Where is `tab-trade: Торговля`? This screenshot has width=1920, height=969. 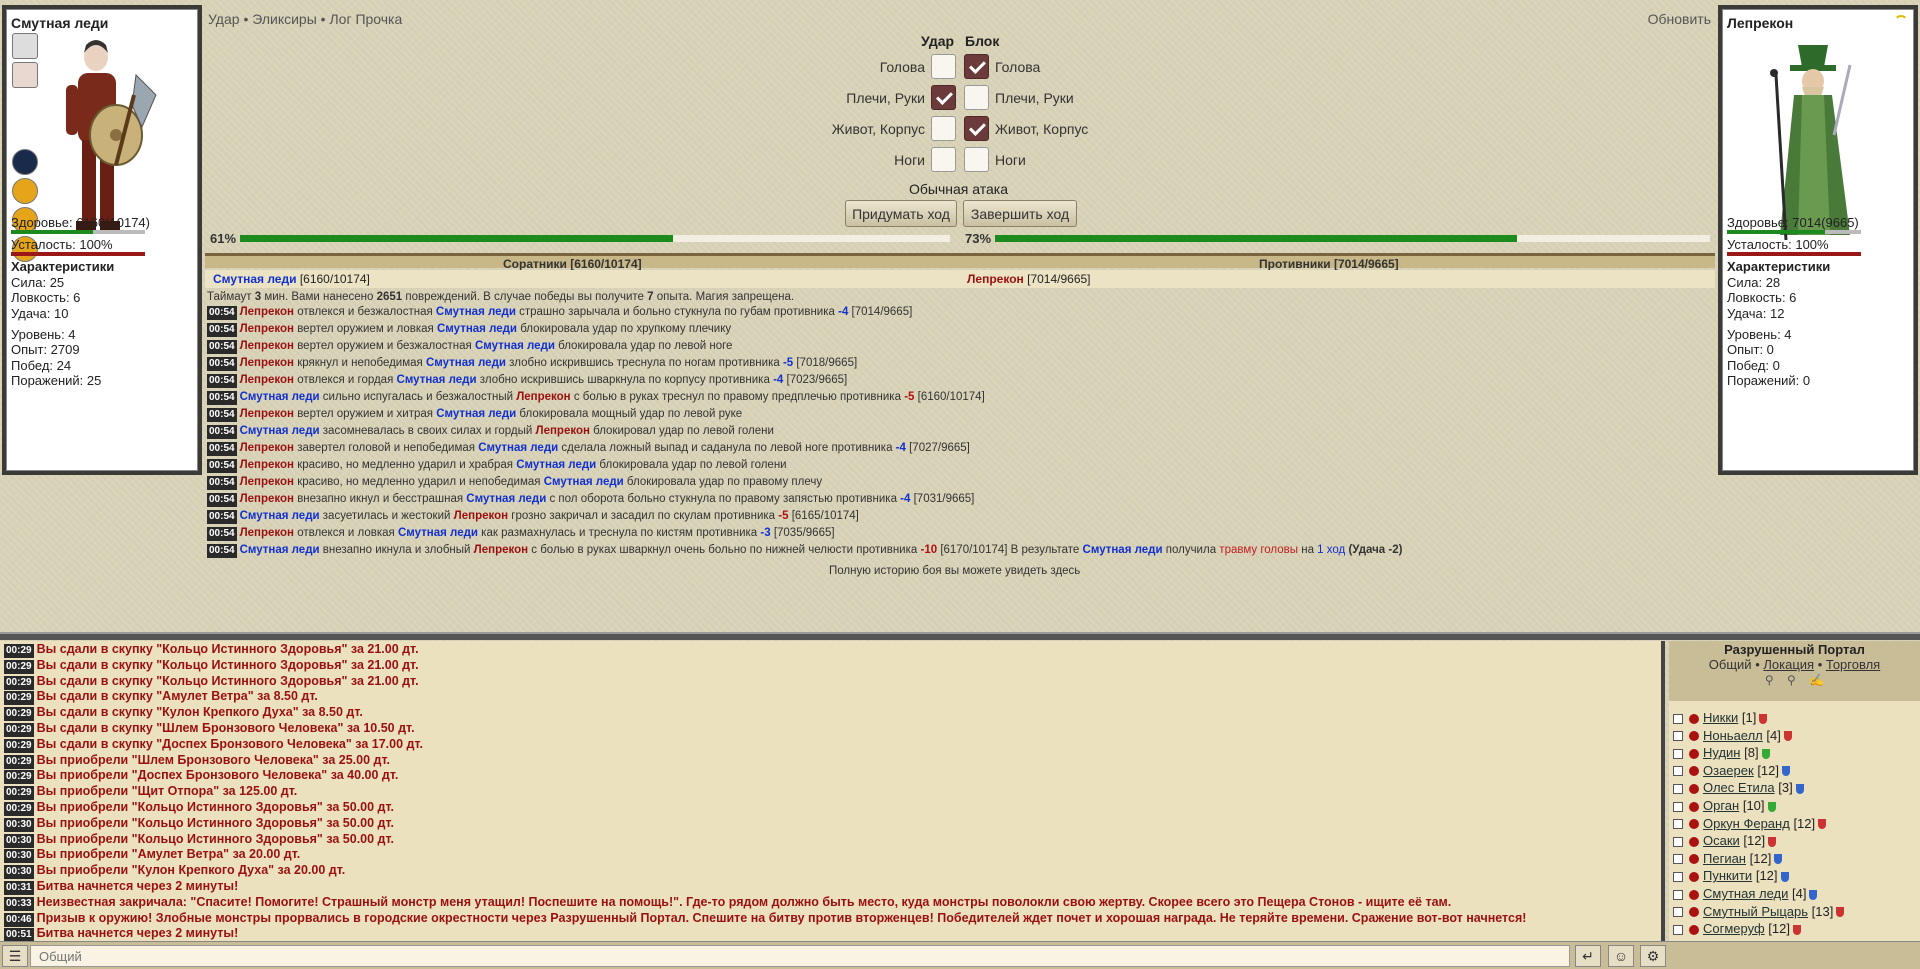
tab-trade: Торговля is located at coordinates (1853, 664).